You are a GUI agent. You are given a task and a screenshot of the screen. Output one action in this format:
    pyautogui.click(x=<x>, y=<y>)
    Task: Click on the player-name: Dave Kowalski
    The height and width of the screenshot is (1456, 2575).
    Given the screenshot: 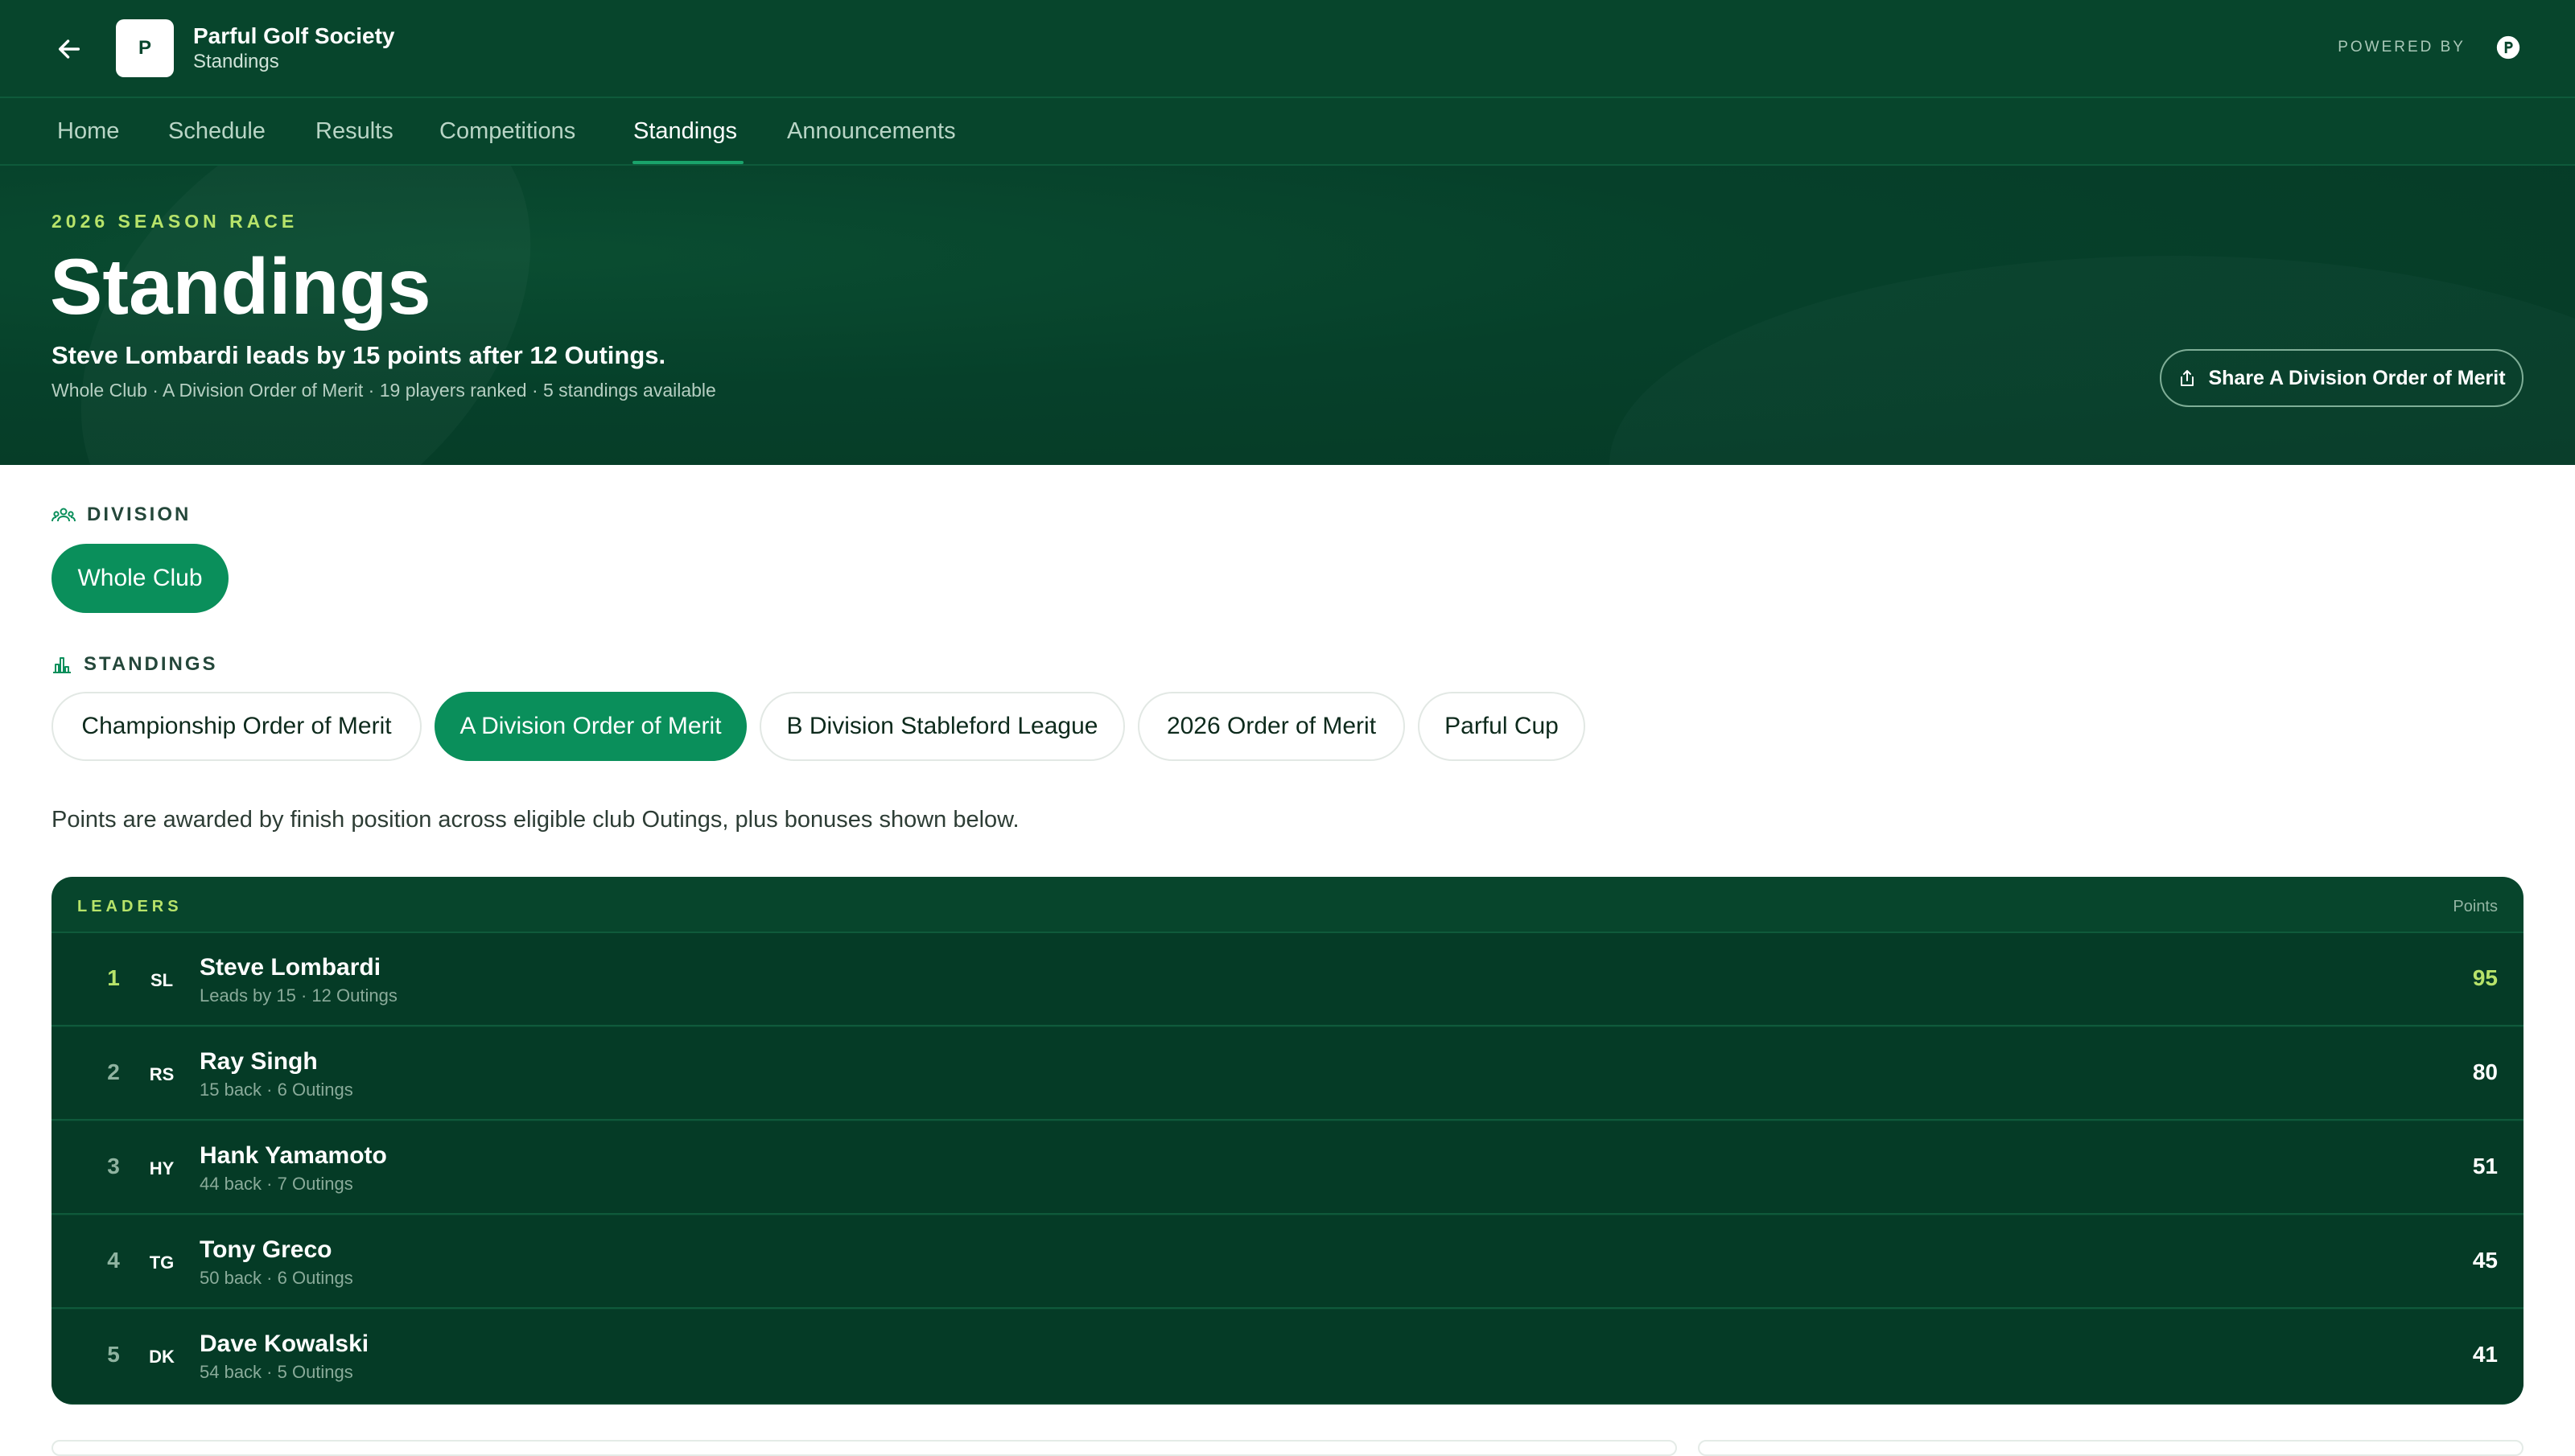 What is the action you would take?
    pyautogui.click(x=284, y=1344)
    